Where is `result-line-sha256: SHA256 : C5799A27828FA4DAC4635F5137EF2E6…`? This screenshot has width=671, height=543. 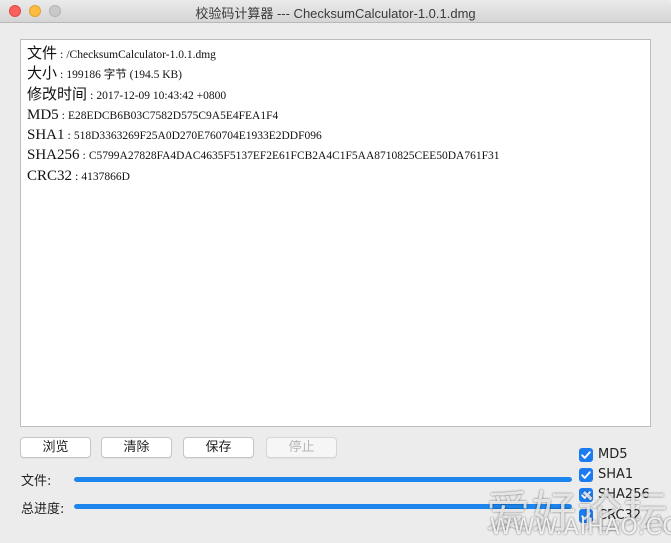
result-line-sha256: SHA256 : C5799A27828FA4DAC4635F5137EF2E6… is located at coordinates (263, 155).